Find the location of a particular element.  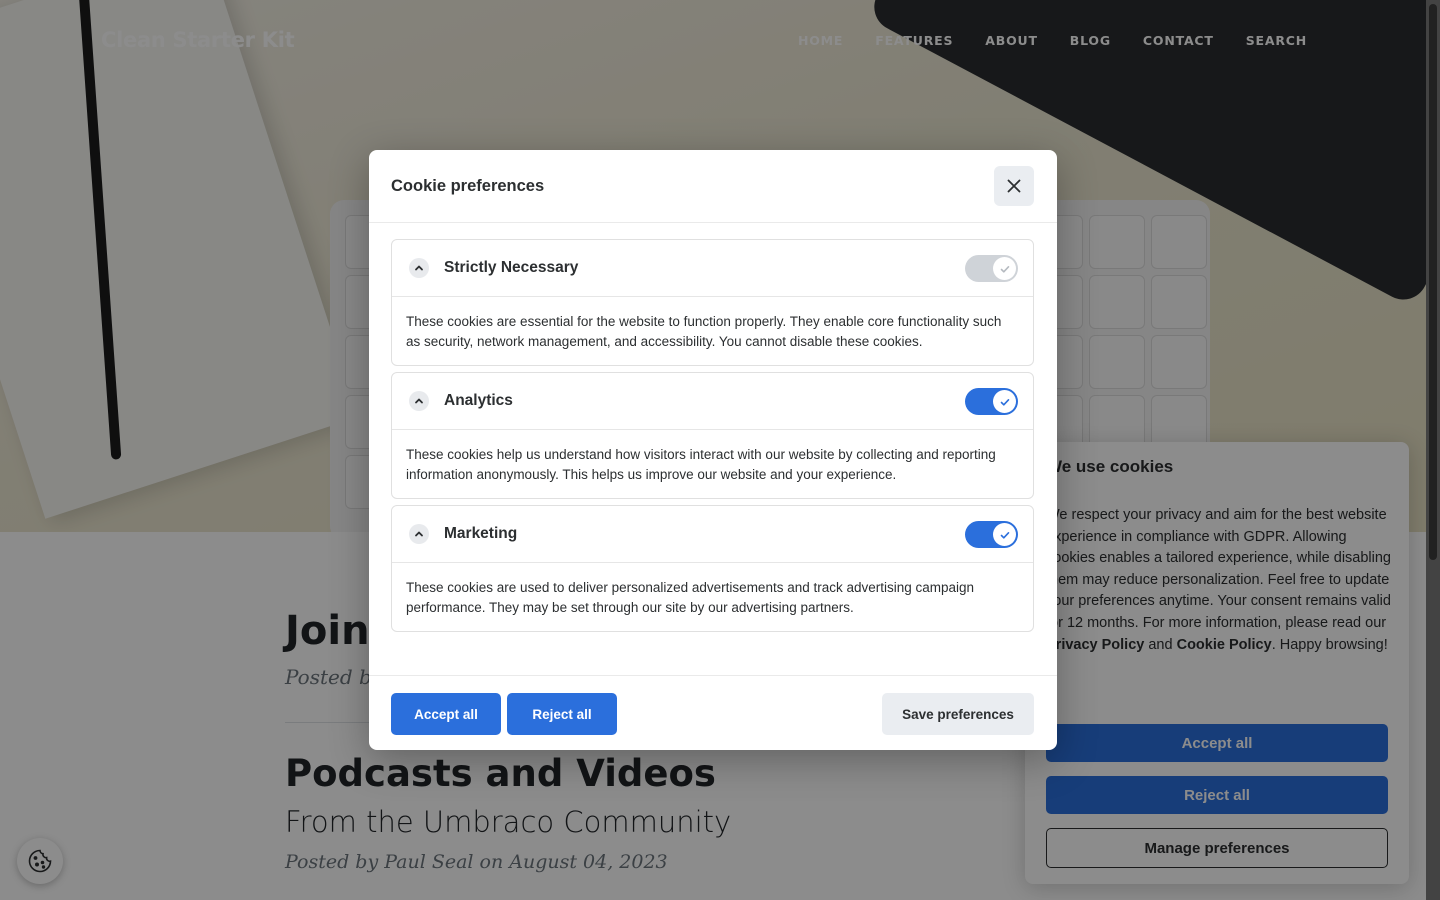

strictly-necessary-toggle is located at coordinates (991, 268).